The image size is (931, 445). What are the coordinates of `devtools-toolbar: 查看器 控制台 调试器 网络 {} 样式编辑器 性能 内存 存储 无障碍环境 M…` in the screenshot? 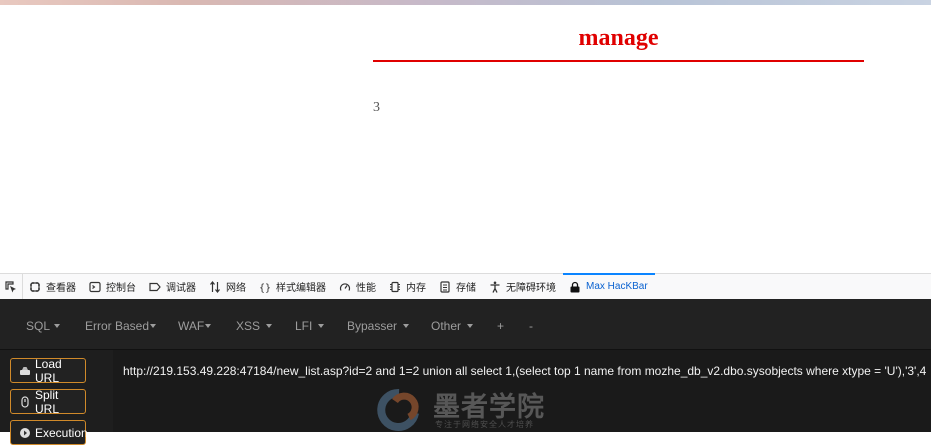 It's located at (465, 286).